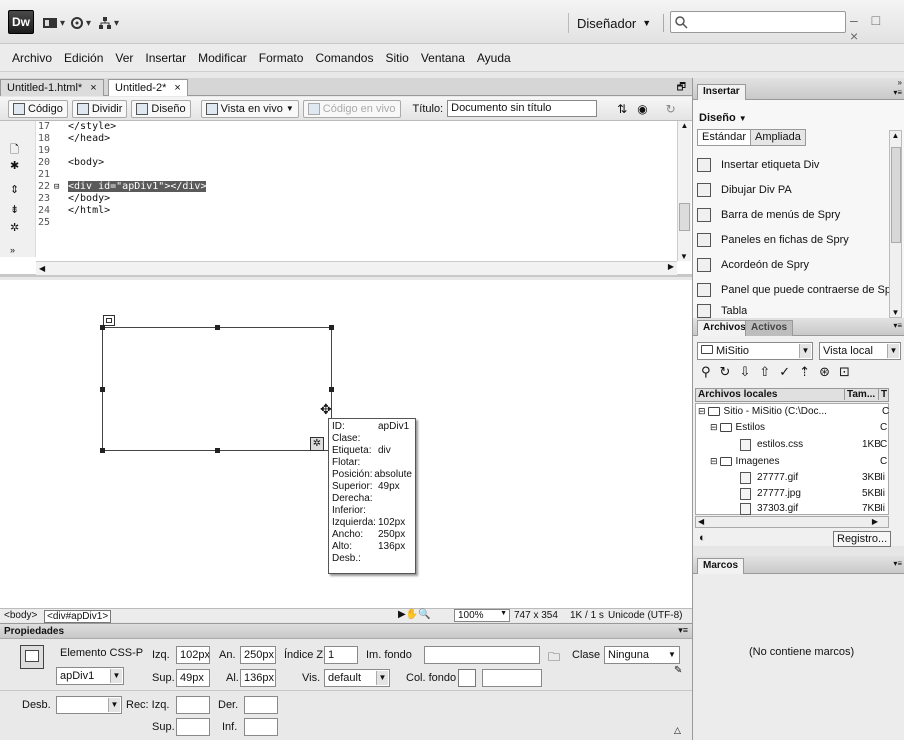 Image resolution: width=904 pixels, height=740 pixels. What do you see at coordinates (616, 23) in the screenshot?
I see `workspace-switcher: Diseñador ▼` at bounding box center [616, 23].